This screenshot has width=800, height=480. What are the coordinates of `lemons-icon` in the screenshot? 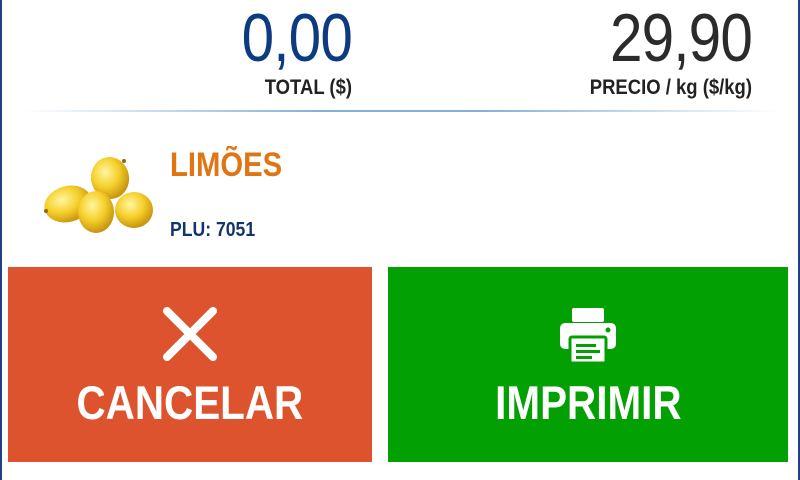 It's located at (98, 195).